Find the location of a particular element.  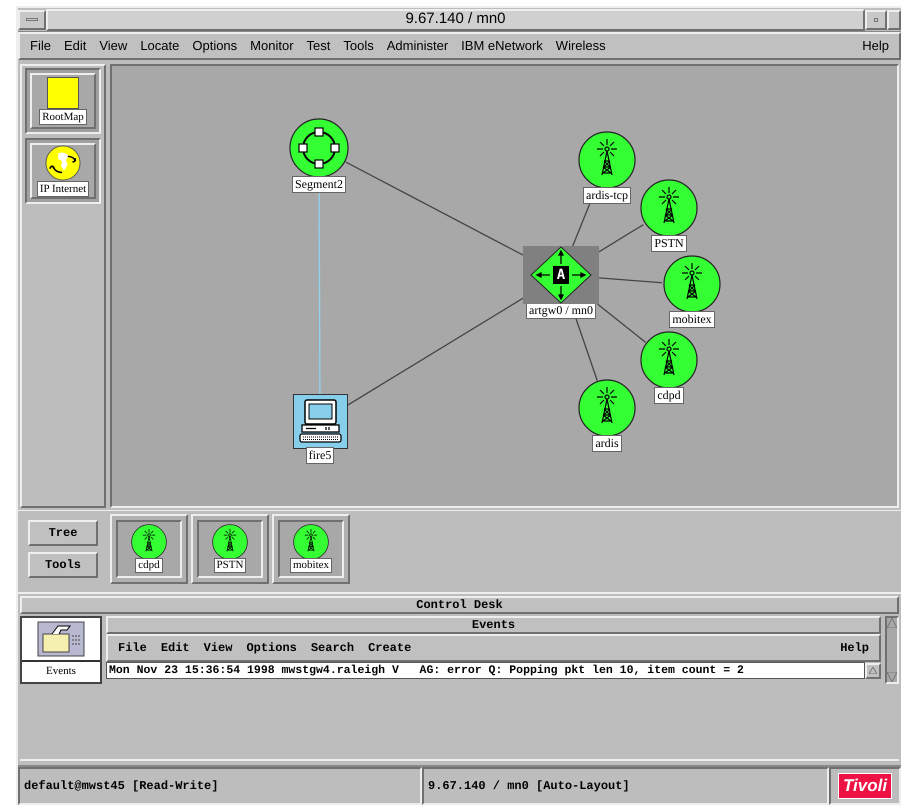

segment-ring-icon is located at coordinates (319, 148).